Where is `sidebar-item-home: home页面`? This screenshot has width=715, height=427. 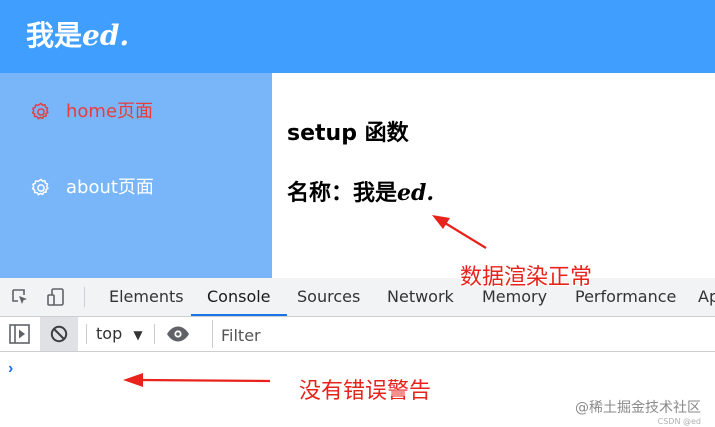
sidebar-item-home: home页面 is located at coordinates (136, 112).